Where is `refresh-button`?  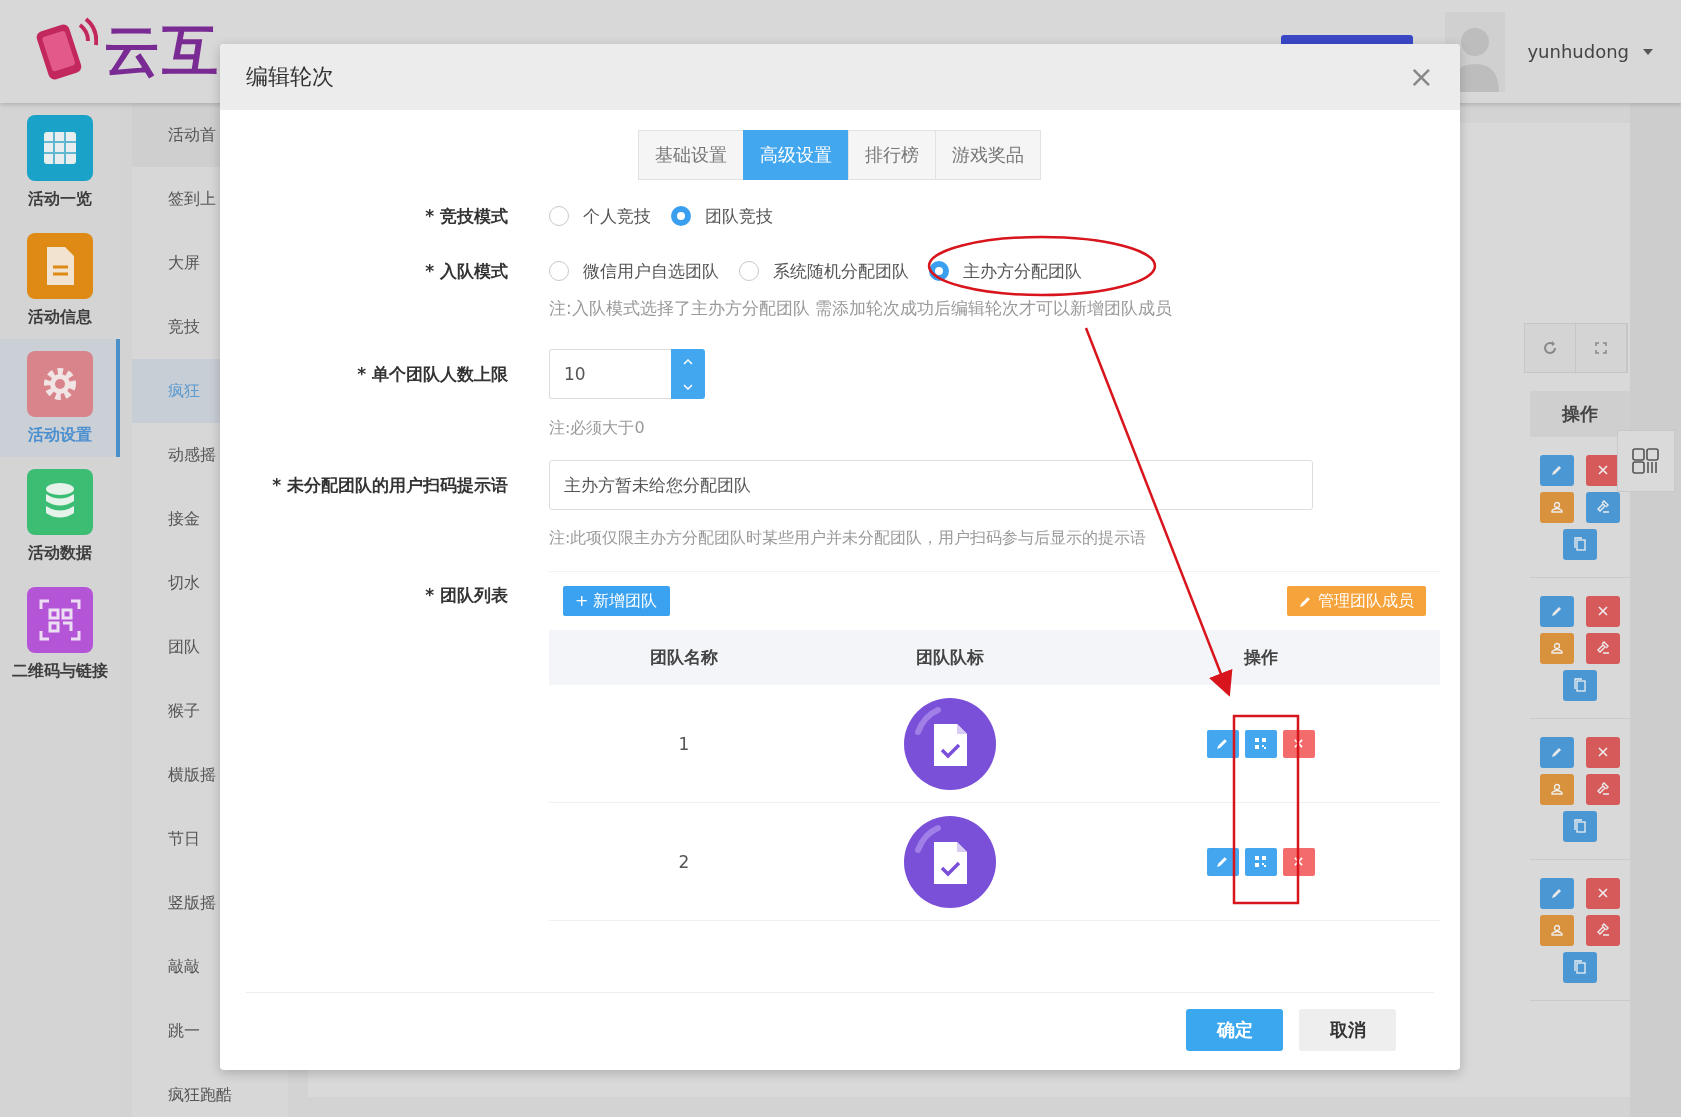 refresh-button is located at coordinates (1550, 348).